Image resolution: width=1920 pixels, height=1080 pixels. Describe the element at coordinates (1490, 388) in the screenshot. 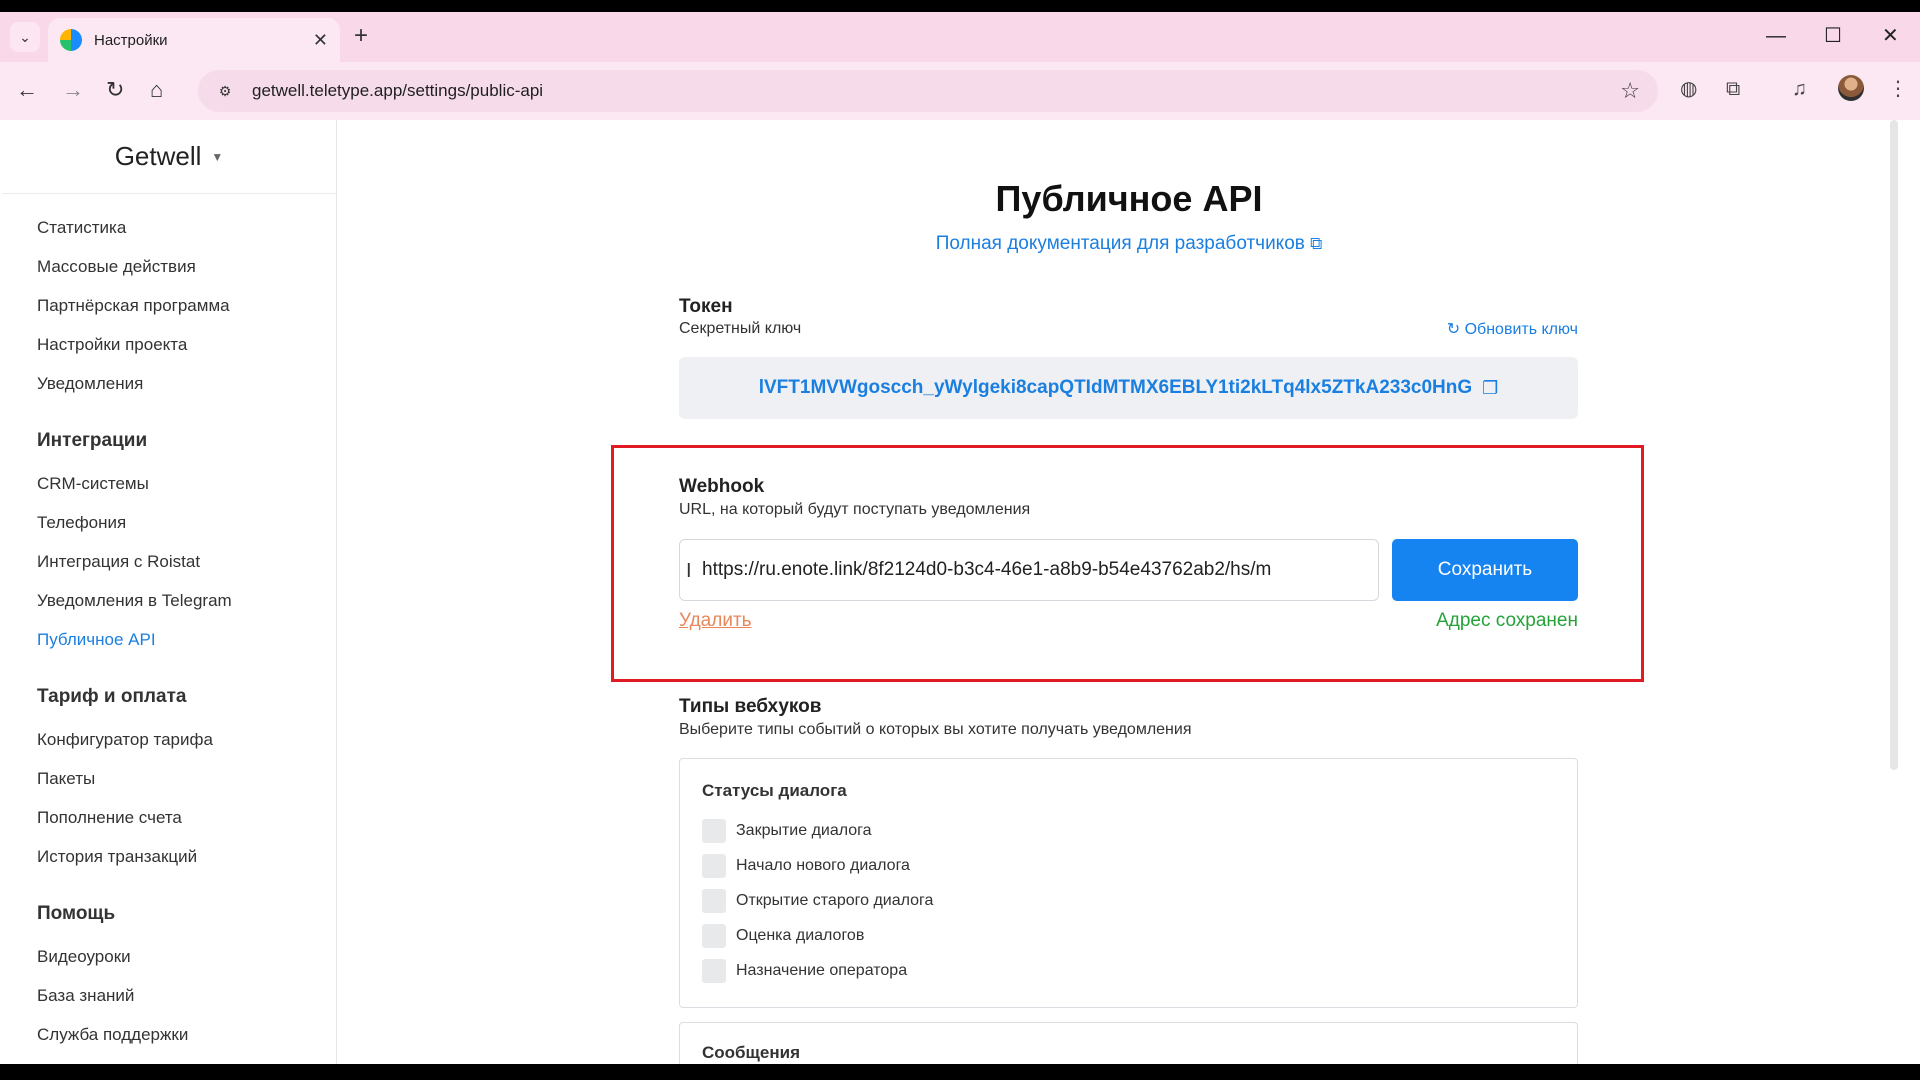

I see `copy-icon: ❐` at that location.